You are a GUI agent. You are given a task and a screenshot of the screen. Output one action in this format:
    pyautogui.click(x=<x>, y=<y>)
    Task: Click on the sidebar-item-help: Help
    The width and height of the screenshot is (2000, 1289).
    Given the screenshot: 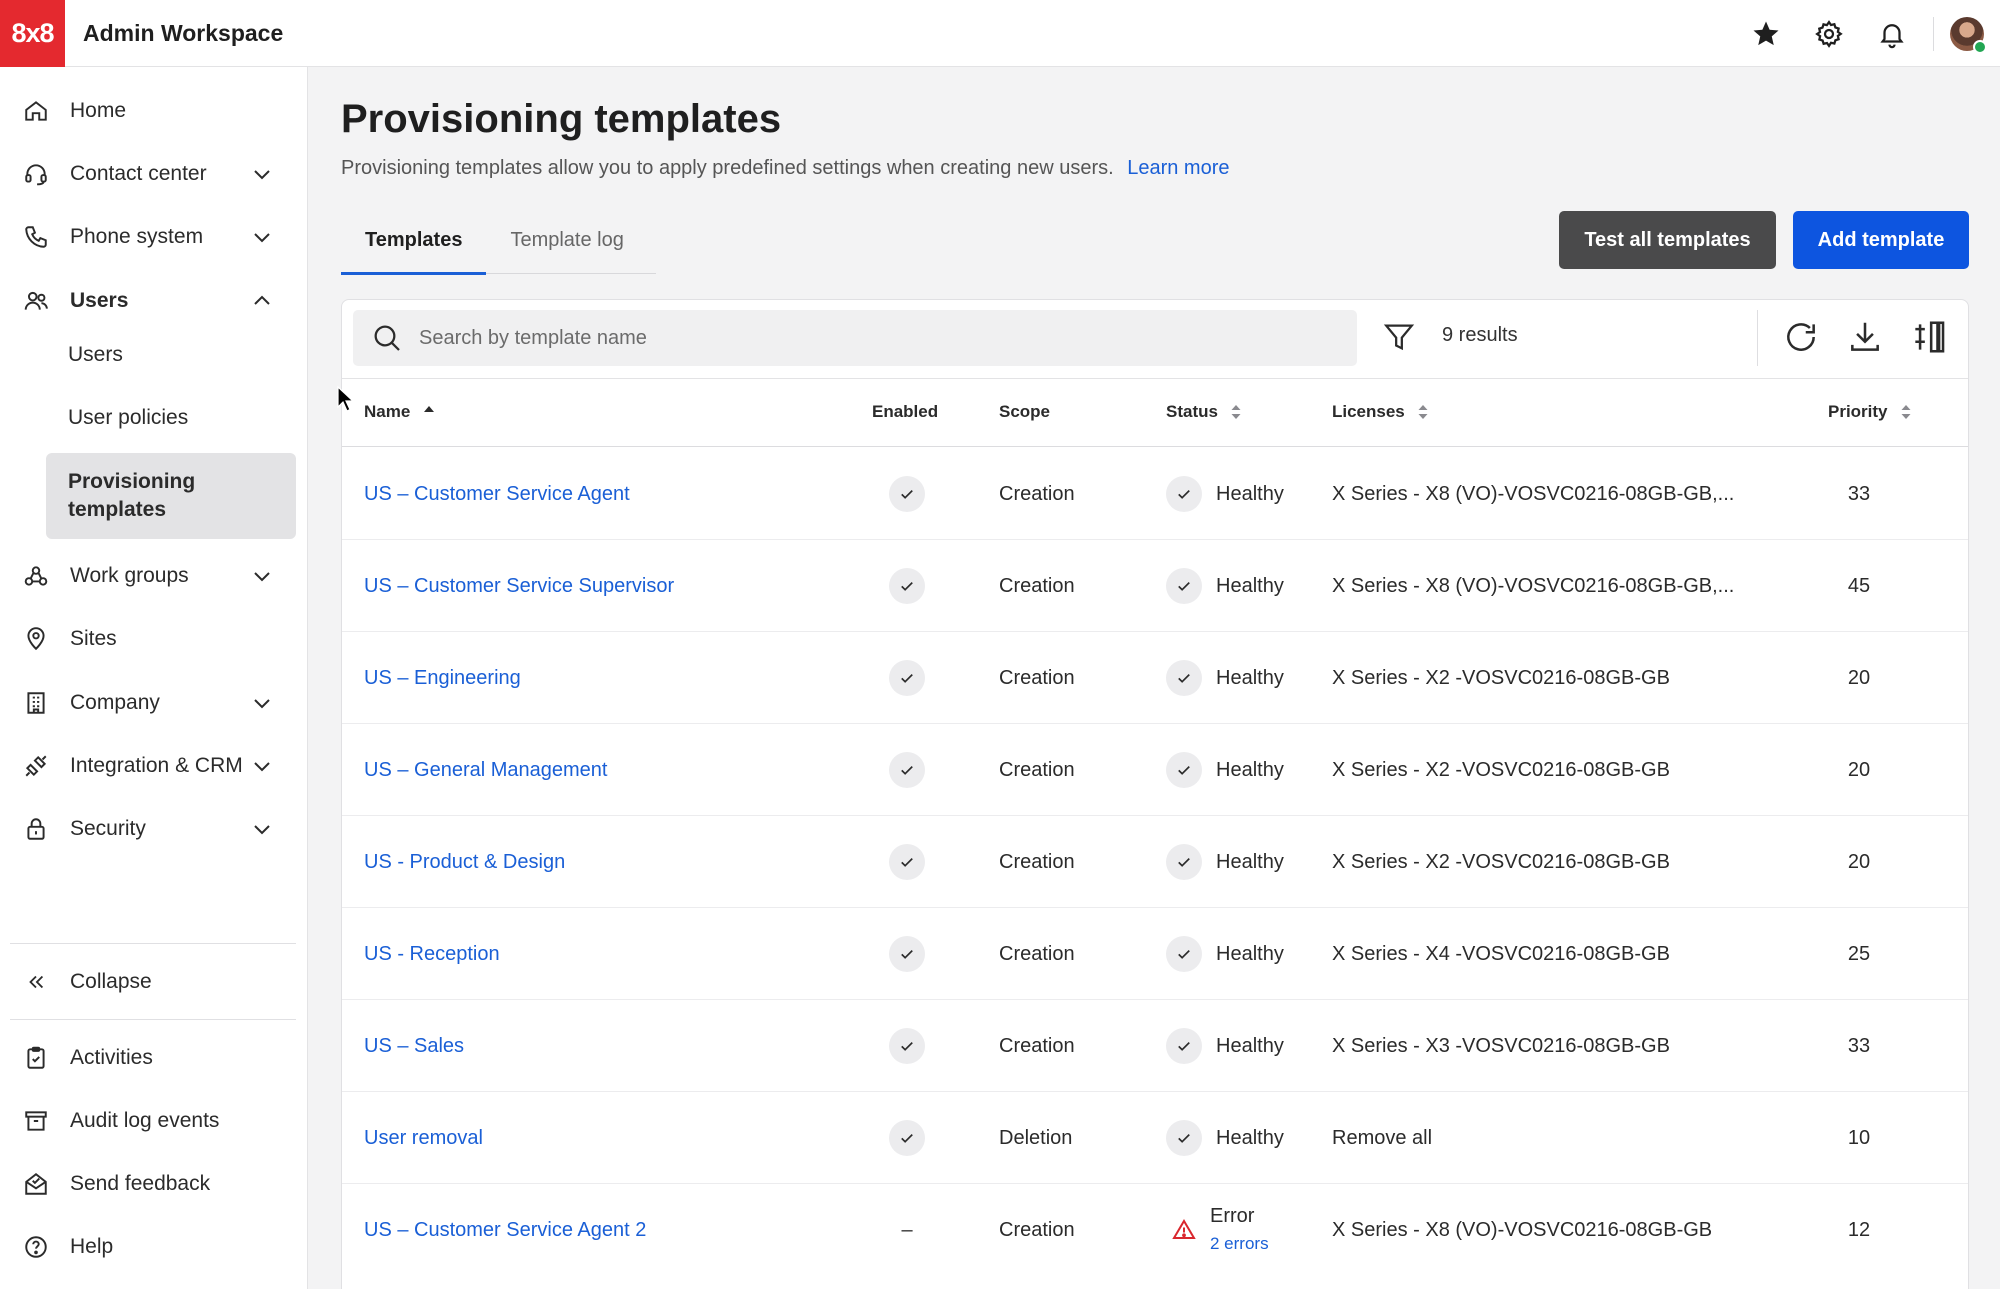 What is the action you would take?
    pyautogui.click(x=154, y=1247)
    